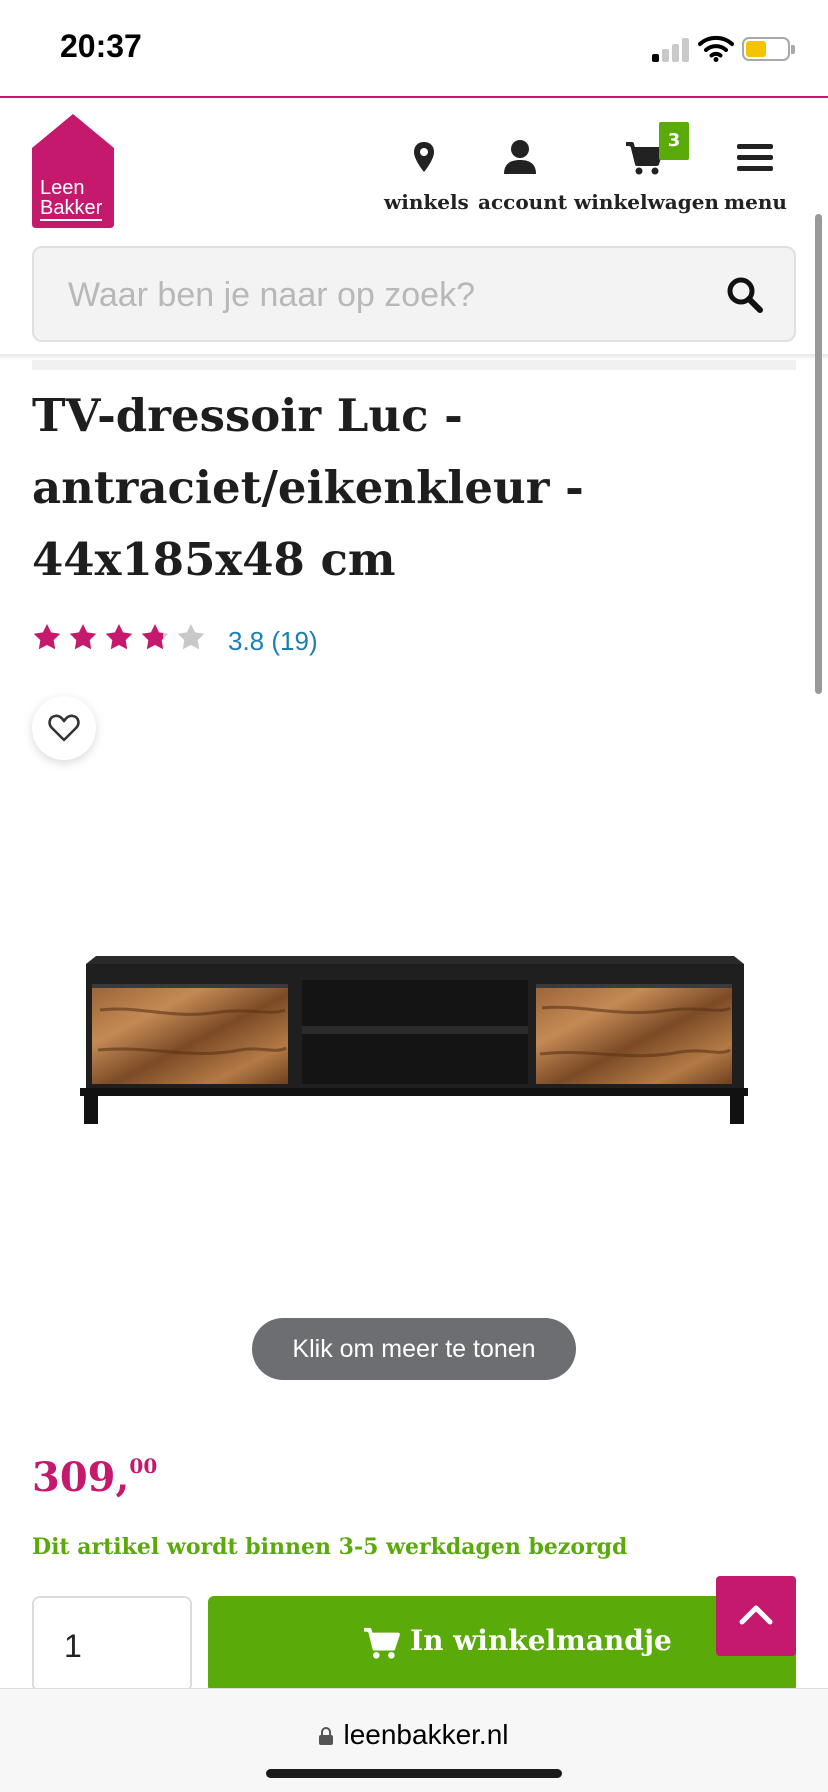  What do you see at coordinates (101, 46) in the screenshot?
I see `status-time: 20:37` at bounding box center [101, 46].